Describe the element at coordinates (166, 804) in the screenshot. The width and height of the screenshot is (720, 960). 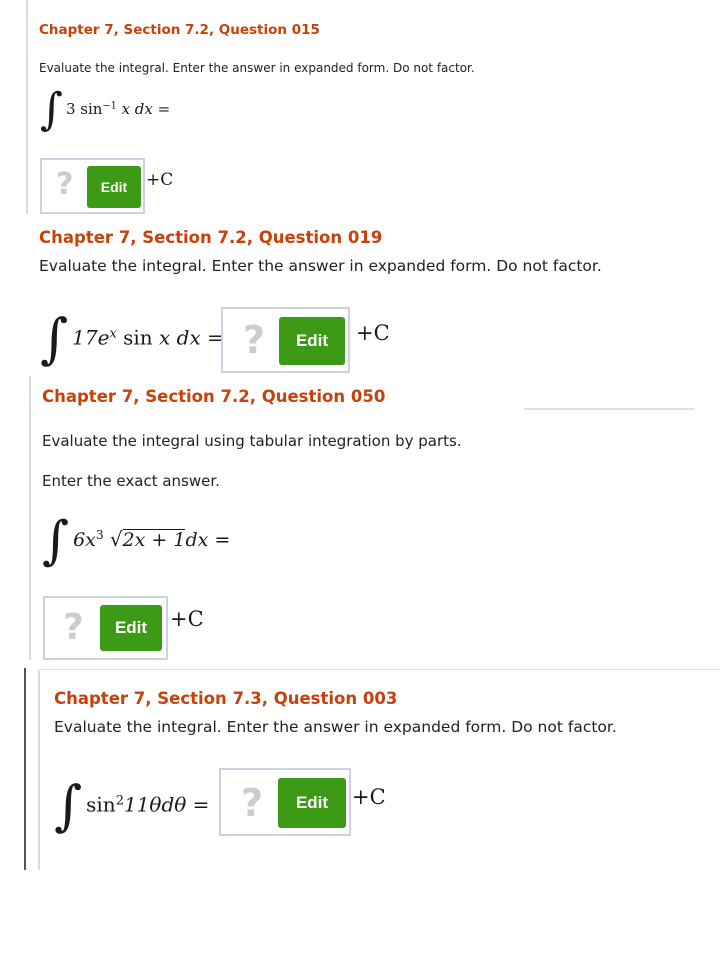
I see `q4-integrand-rest: 11θdθ =` at that location.